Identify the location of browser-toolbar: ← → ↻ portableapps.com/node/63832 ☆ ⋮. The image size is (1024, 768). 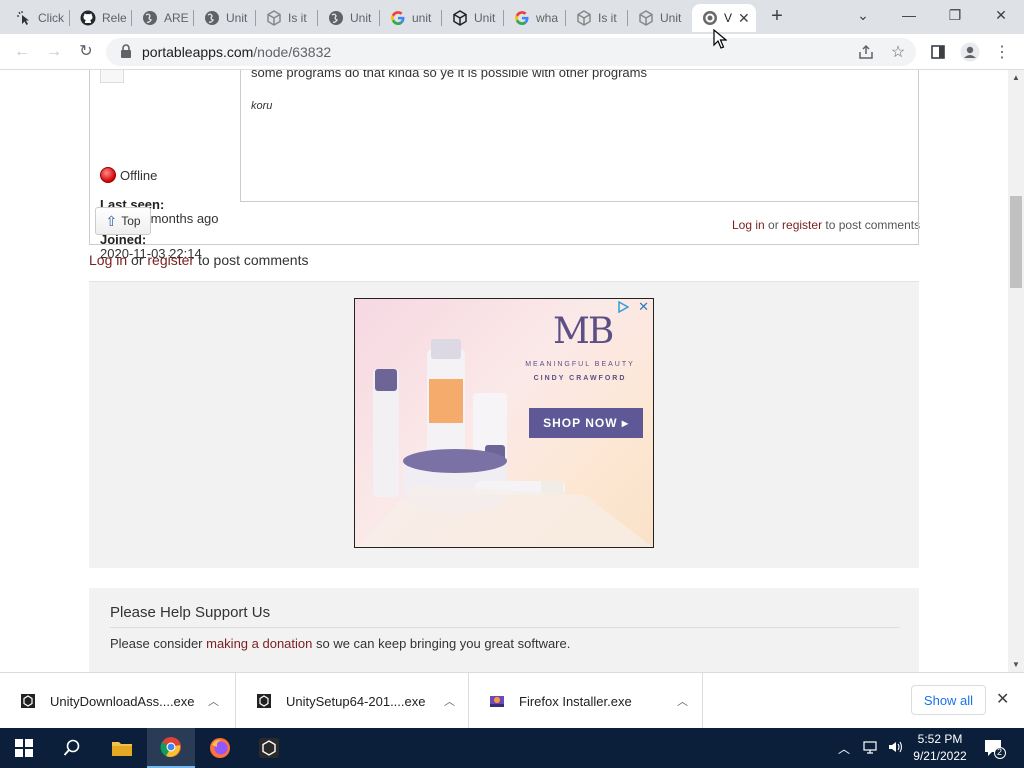
(512, 52).